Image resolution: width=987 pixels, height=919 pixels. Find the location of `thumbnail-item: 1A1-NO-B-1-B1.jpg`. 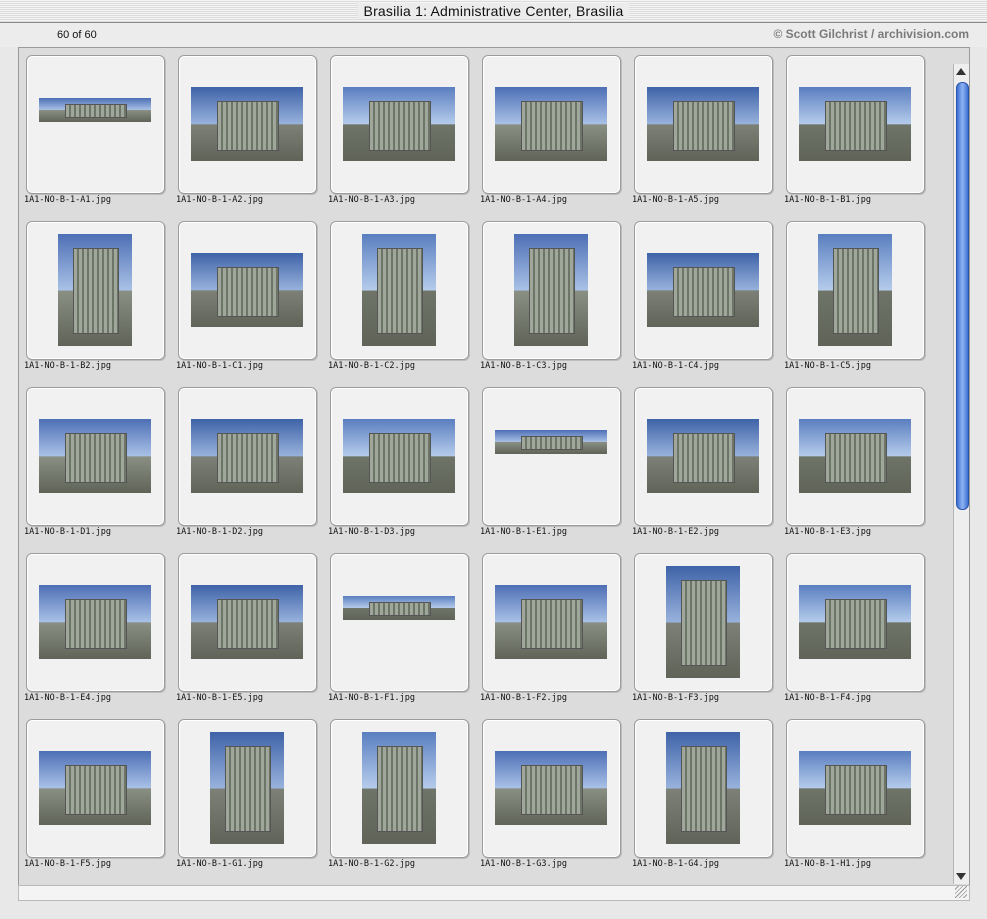

thumbnail-item: 1A1-NO-B-1-B1.jpg is located at coordinates (859, 135).